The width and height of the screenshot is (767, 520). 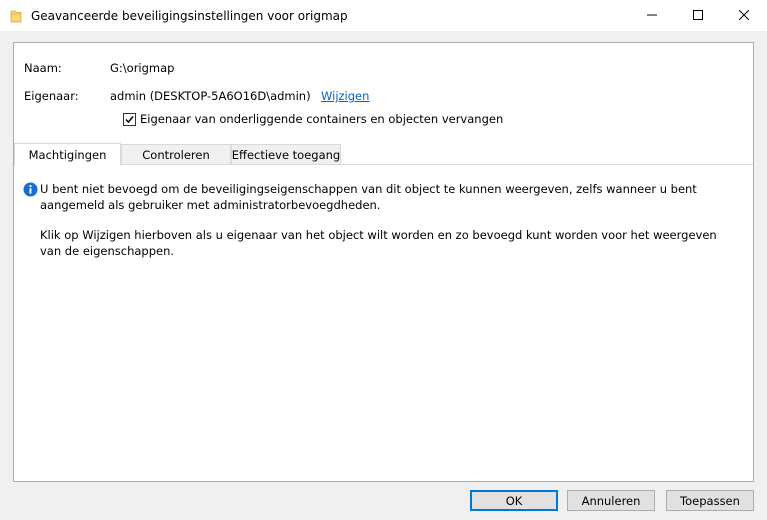 I want to click on maximize-icon, so click(x=698, y=16).